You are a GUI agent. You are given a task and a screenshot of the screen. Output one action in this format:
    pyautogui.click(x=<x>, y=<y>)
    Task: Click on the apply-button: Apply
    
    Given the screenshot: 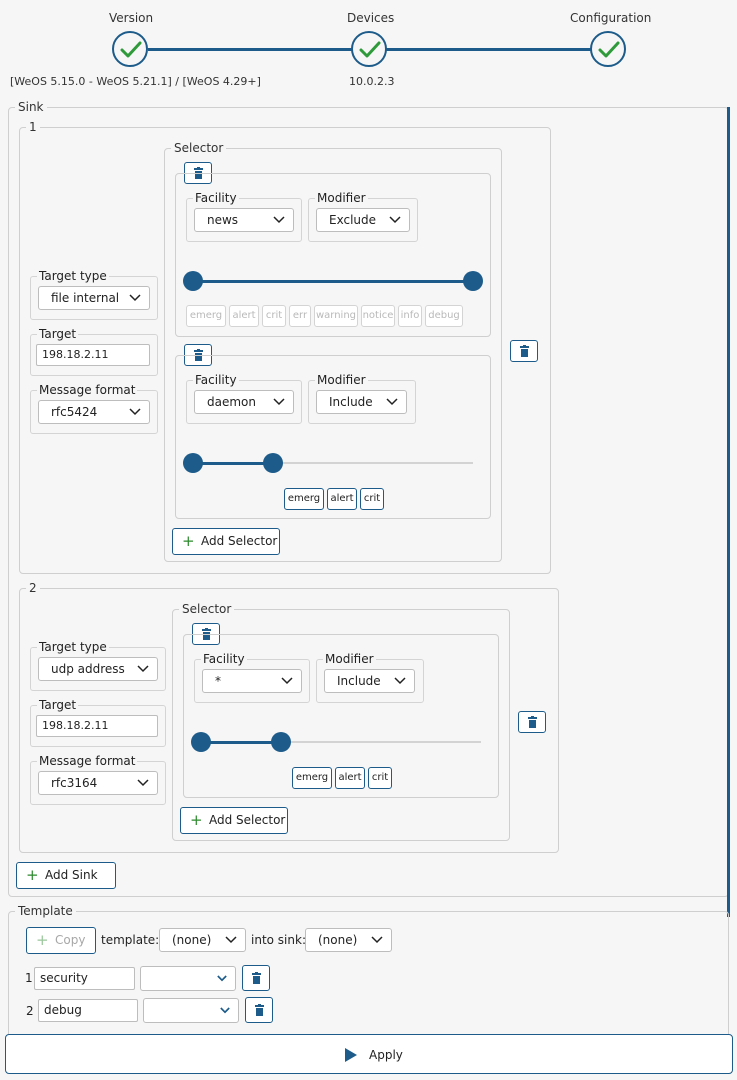 What is the action you would take?
    pyautogui.click(x=369, y=1054)
    